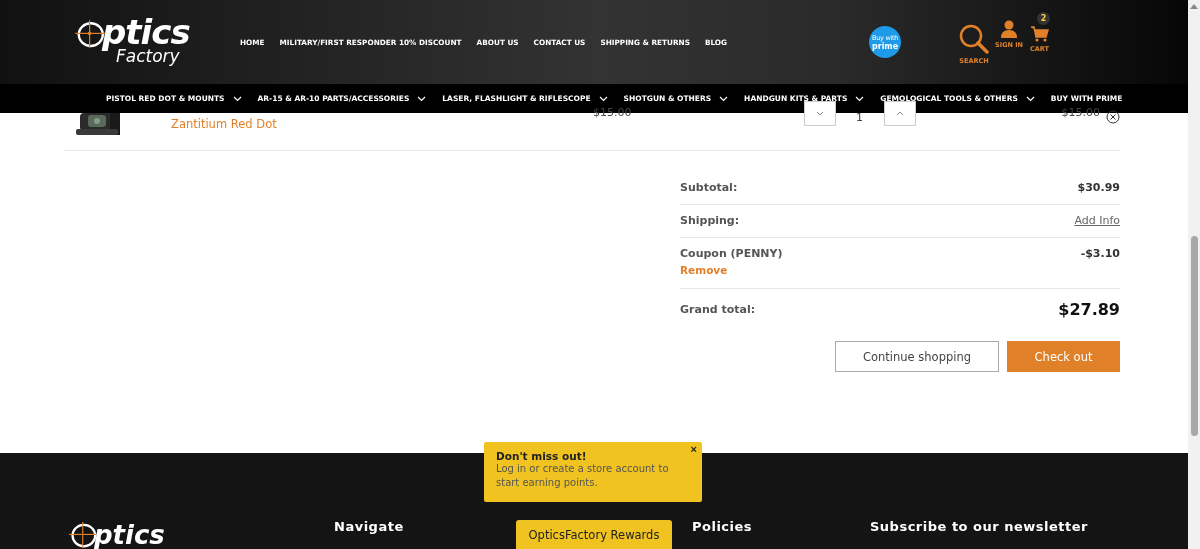 This screenshot has width=1200, height=549. Describe the element at coordinates (1089, 309) in the screenshot. I see `summary-value: $27.89` at that location.